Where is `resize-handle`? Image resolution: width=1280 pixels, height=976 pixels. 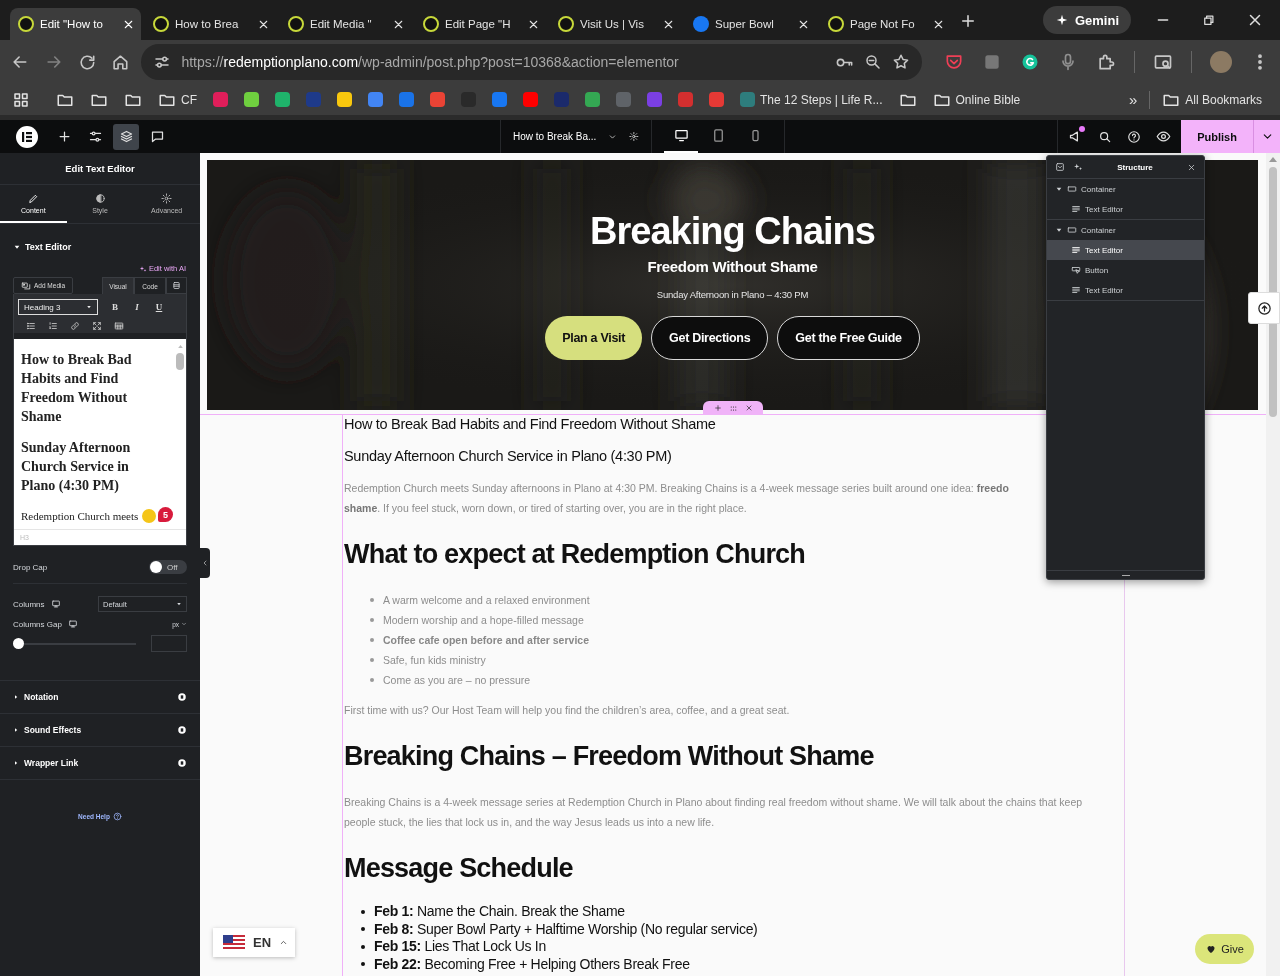
resize-handle is located at coordinates (1125, 574).